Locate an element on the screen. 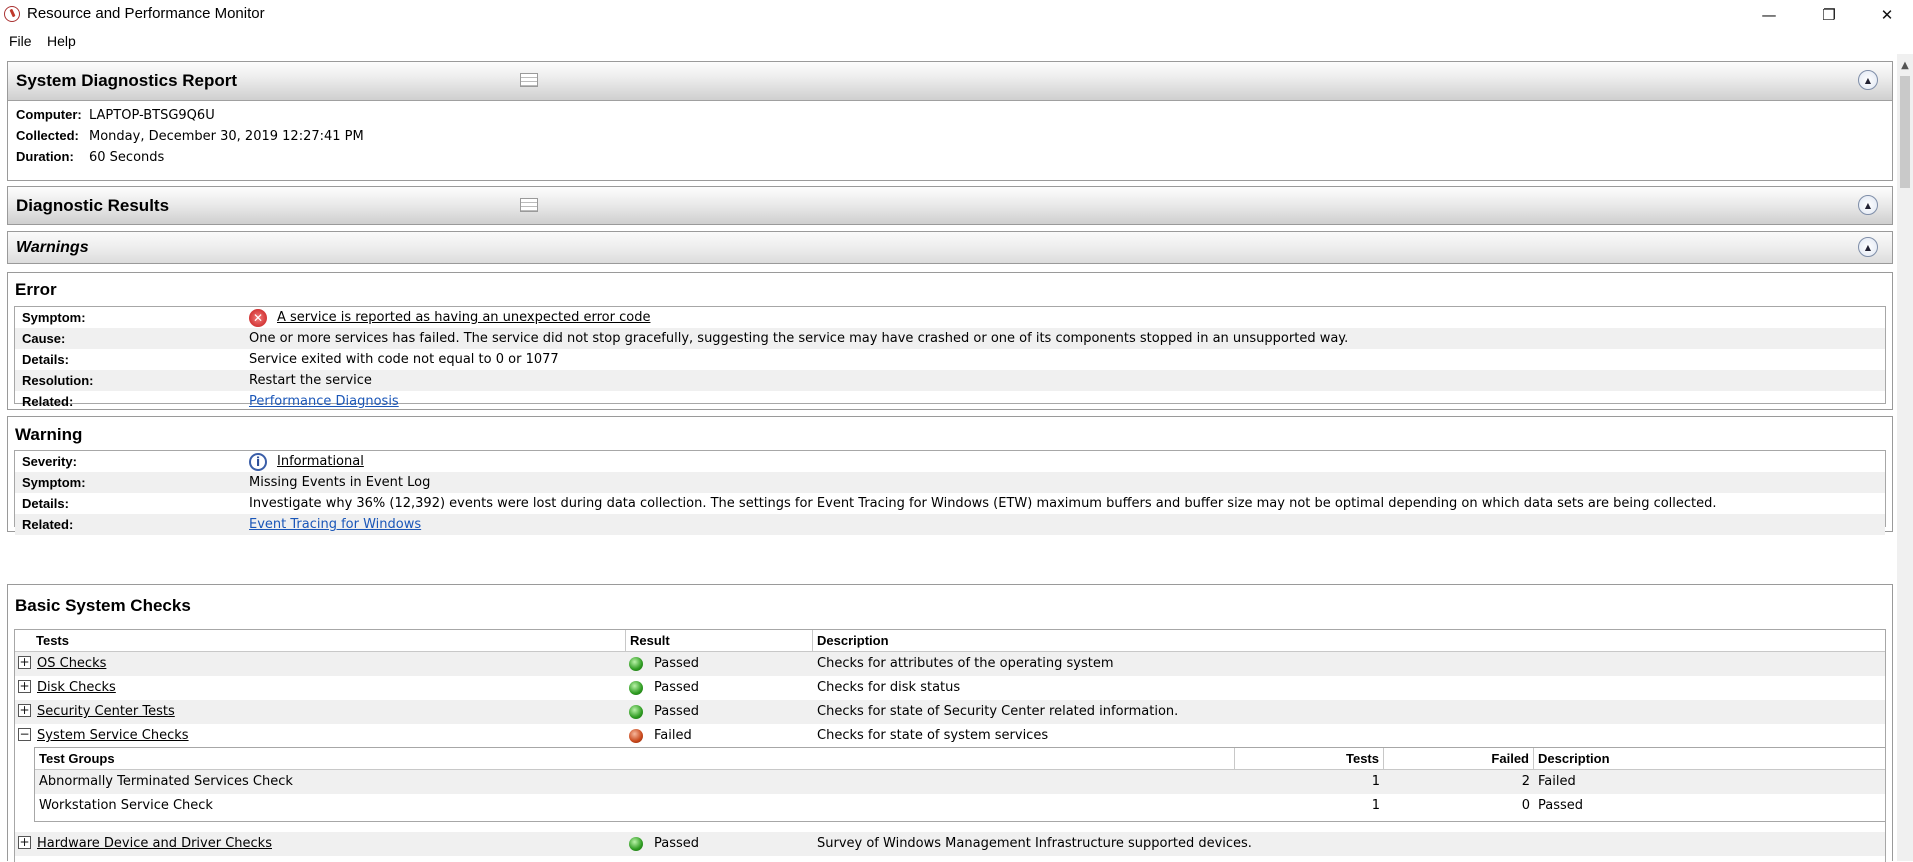 The width and height of the screenshot is (1913, 862). collapse-system-service-button: − is located at coordinates (24, 734).